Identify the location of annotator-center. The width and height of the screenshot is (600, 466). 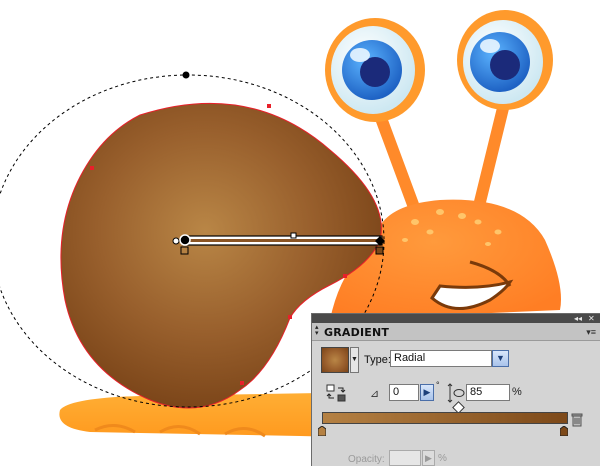
(185, 240).